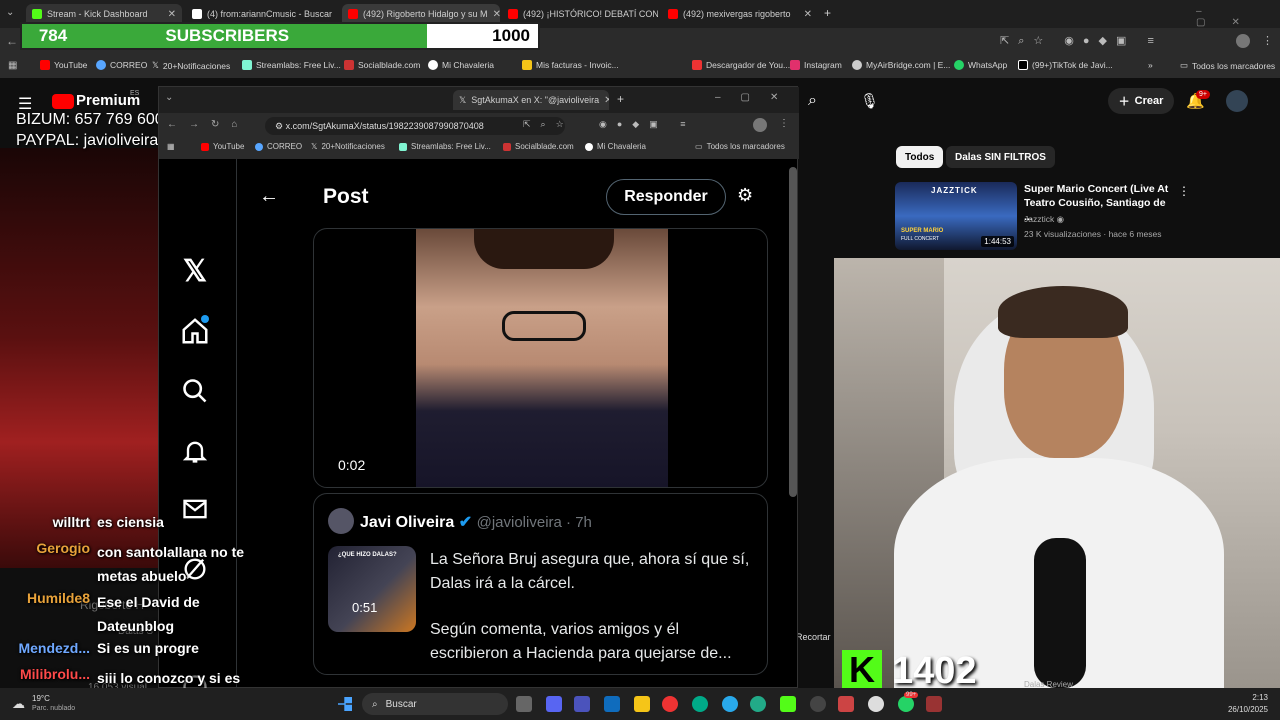 The width and height of the screenshot is (1280, 720). I want to click on chip-todos: Todos, so click(920, 157).